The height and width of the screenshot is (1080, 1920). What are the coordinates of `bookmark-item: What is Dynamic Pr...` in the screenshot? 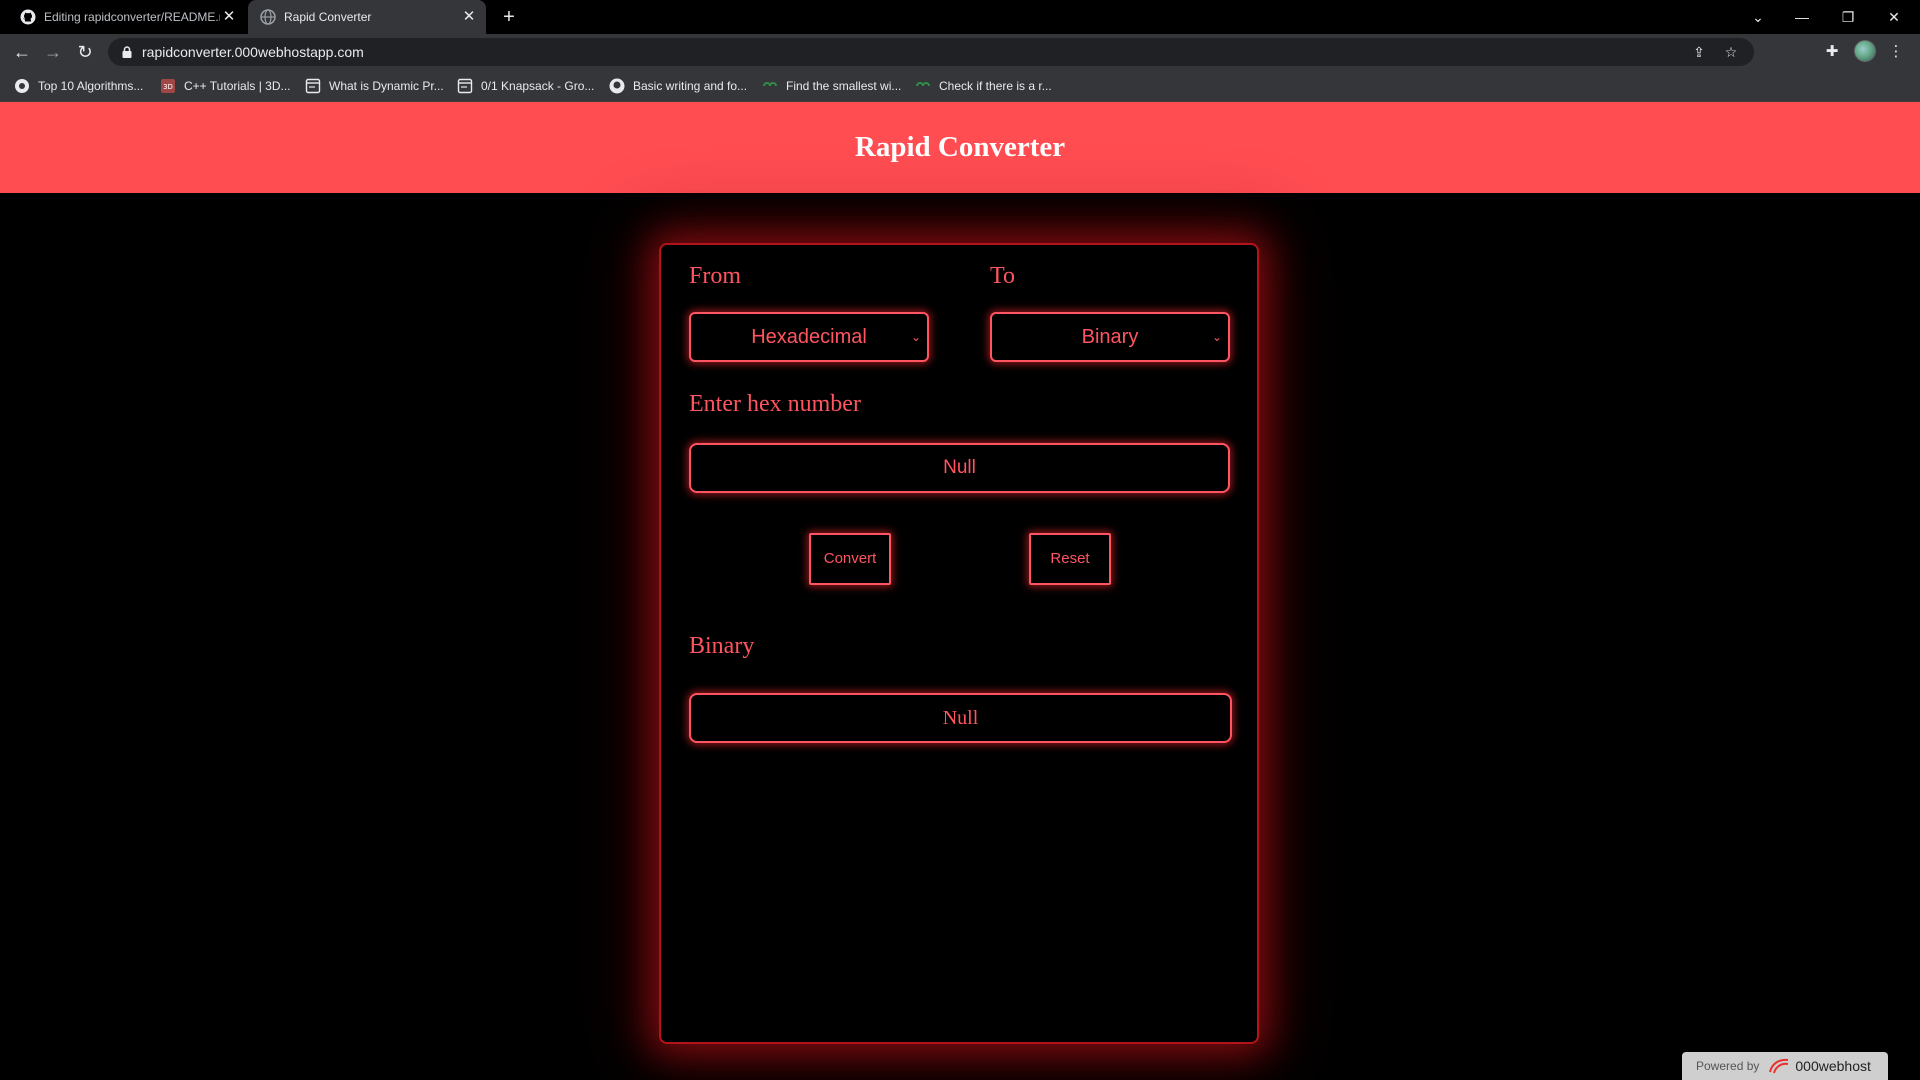 It's located at (374, 86).